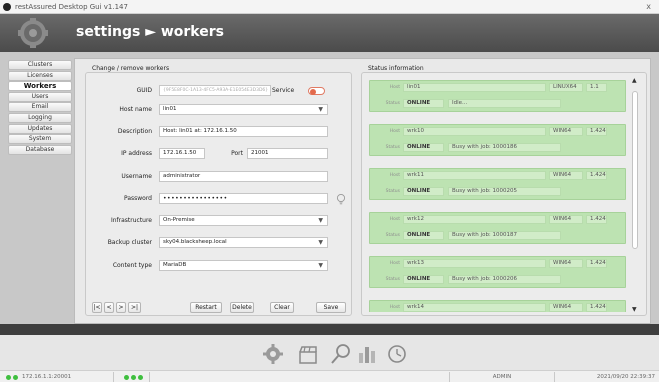 The image size is (659, 382). Describe the element at coordinates (40, 128) in the screenshot. I see `sidebar-item-updates: Updates` at that location.